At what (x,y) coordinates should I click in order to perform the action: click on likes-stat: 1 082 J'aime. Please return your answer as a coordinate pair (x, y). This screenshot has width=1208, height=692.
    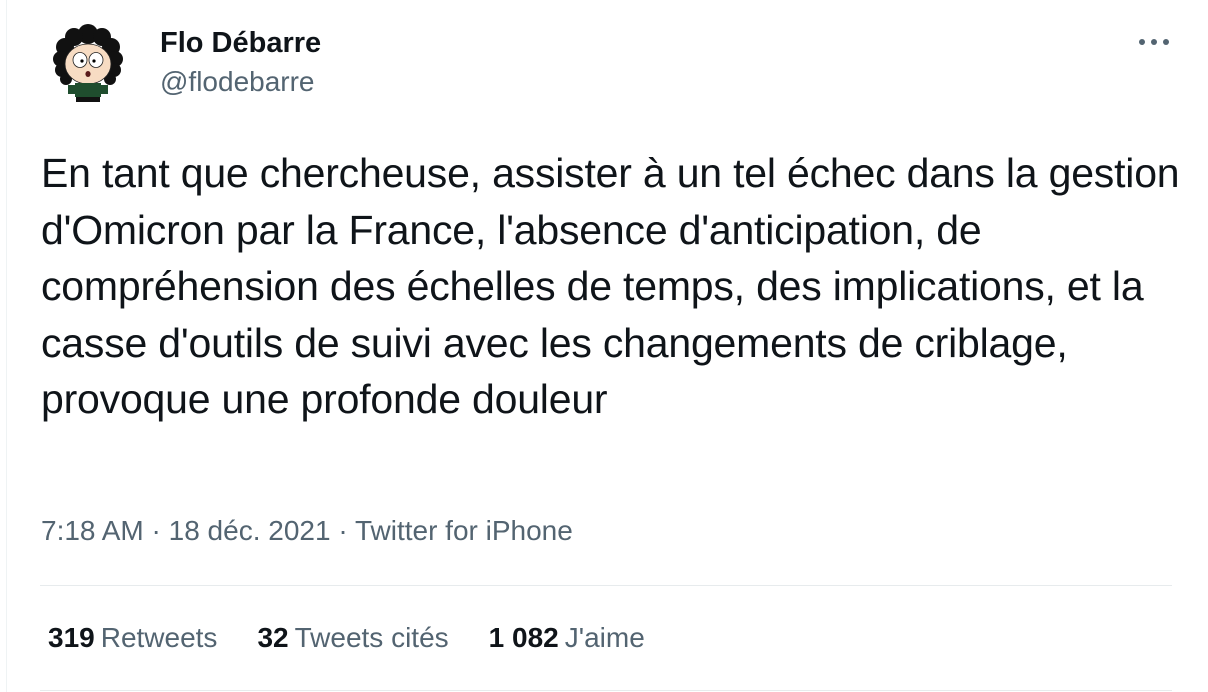
    Looking at the image, I should click on (567, 638).